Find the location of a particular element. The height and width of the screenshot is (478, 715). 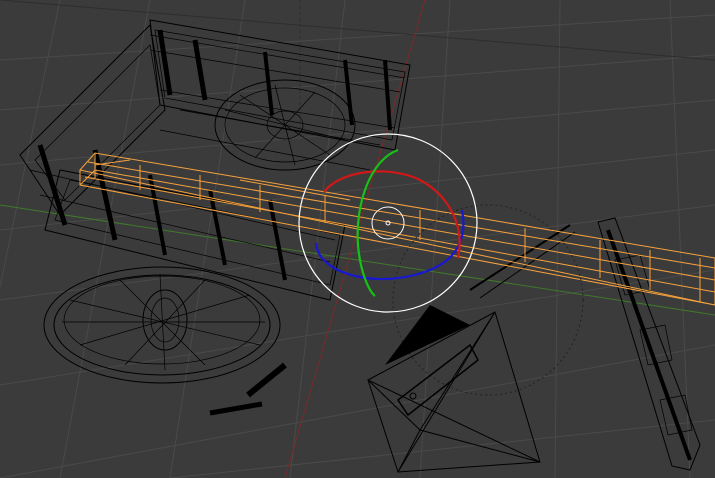

gizmo-center-ring is located at coordinates (388, 223).